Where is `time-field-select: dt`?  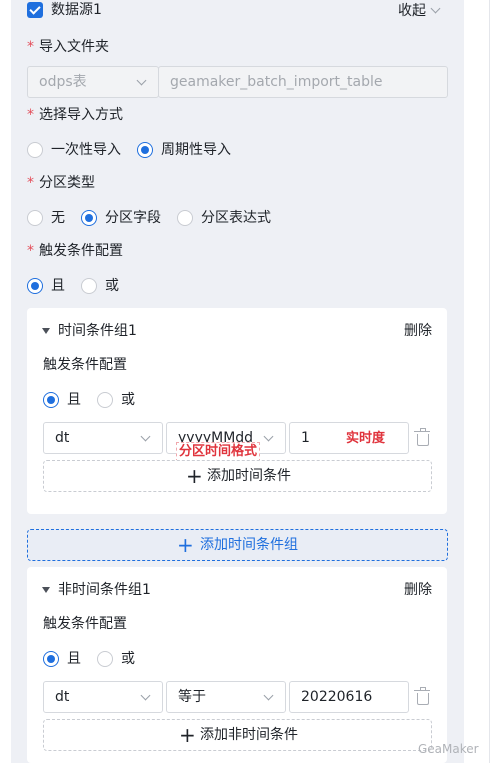 time-field-select: dt is located at coordinates (103, 438).